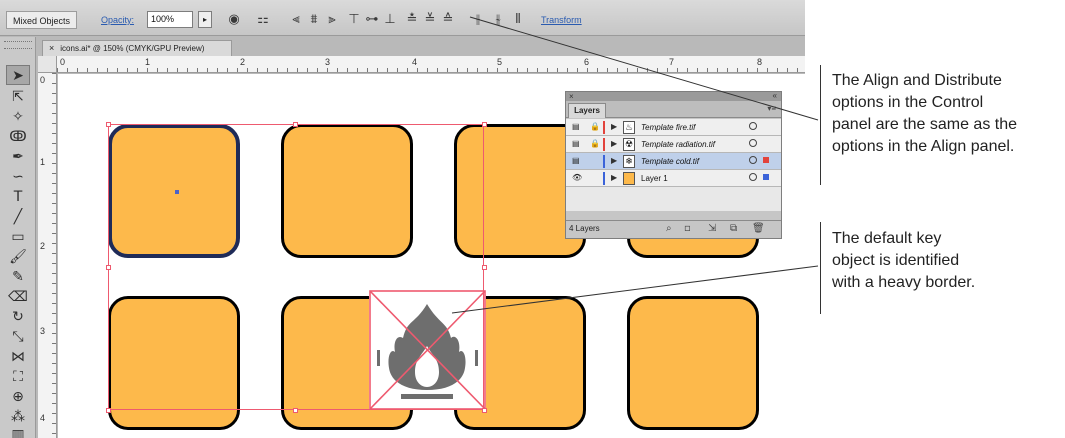 The height and width of the screenshot is (438, 1065). What do you see at coordinates (771, 108) in the screenshot?
I see `panel-menu-icon: ▾≡` at bounding box center [771, 108].